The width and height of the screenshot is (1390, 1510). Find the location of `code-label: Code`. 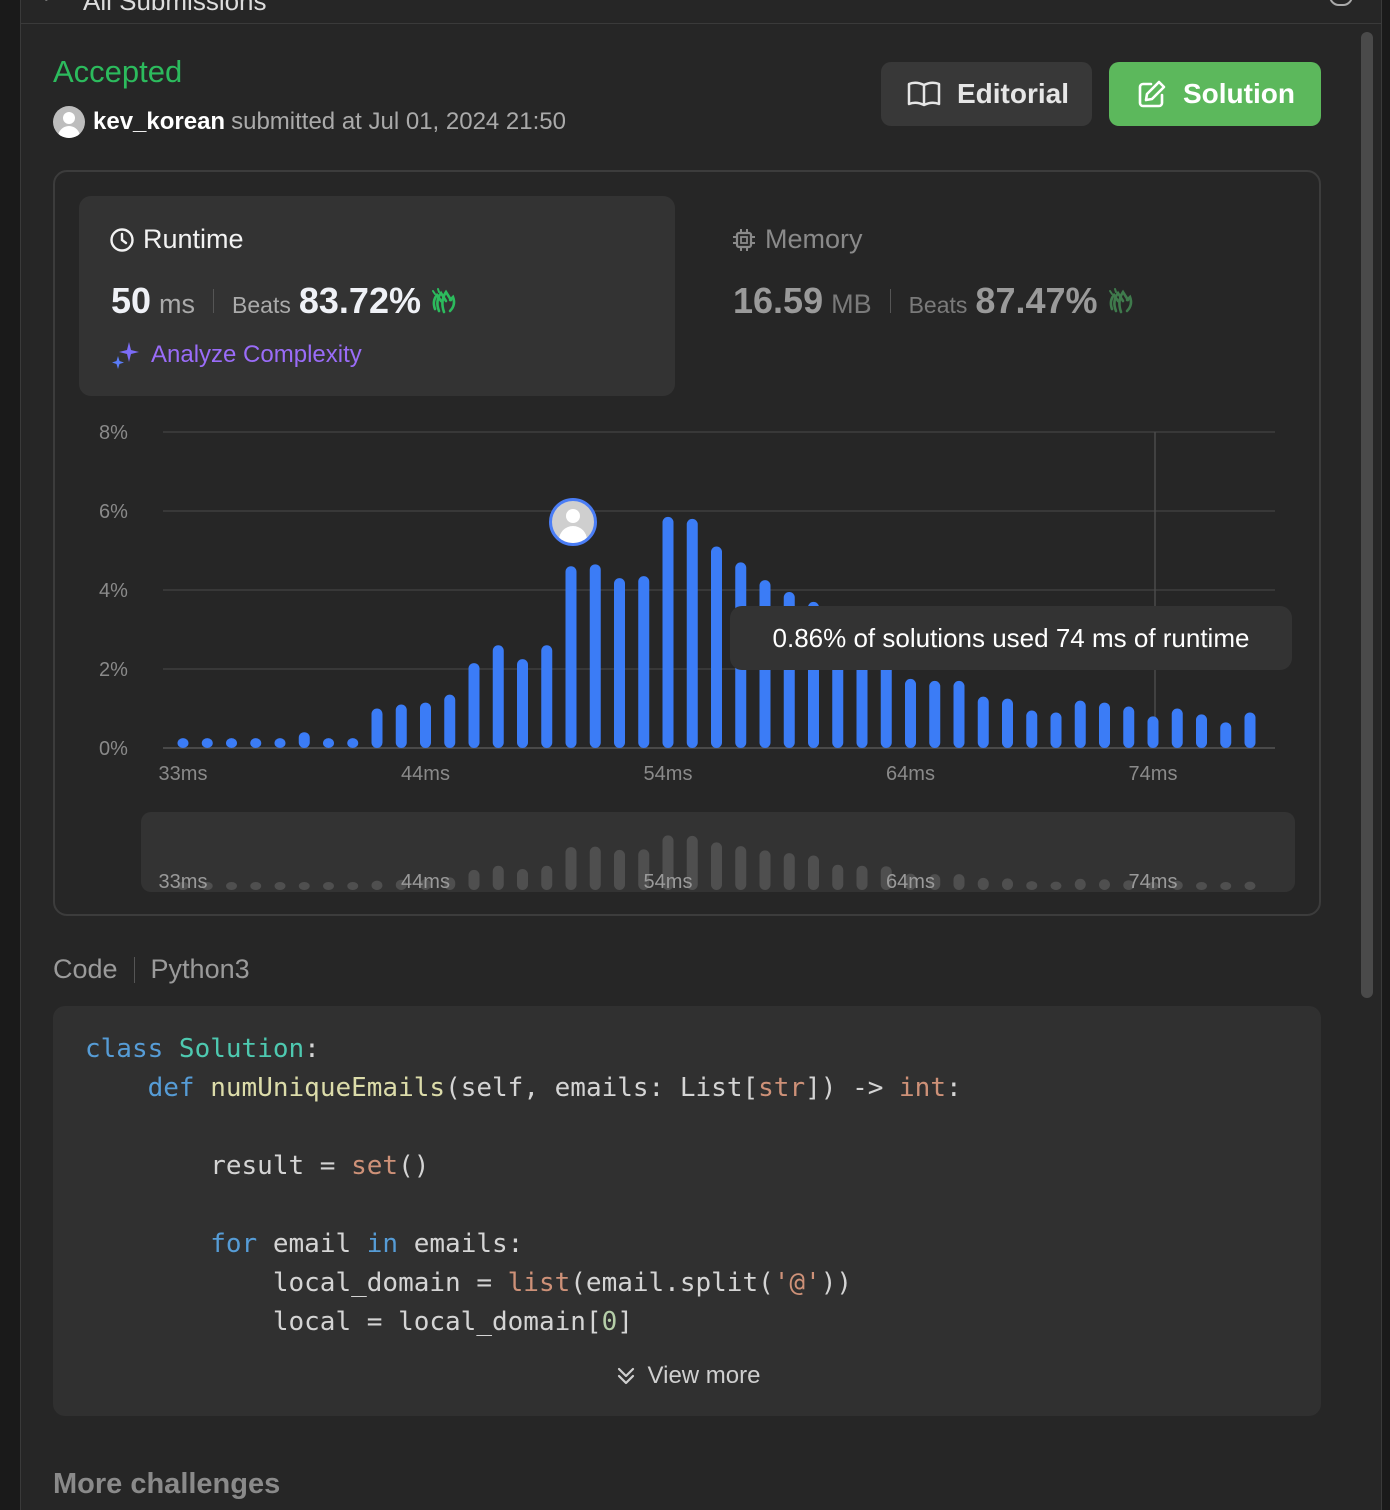

code-label: Code is located at coordinates (85, 969).